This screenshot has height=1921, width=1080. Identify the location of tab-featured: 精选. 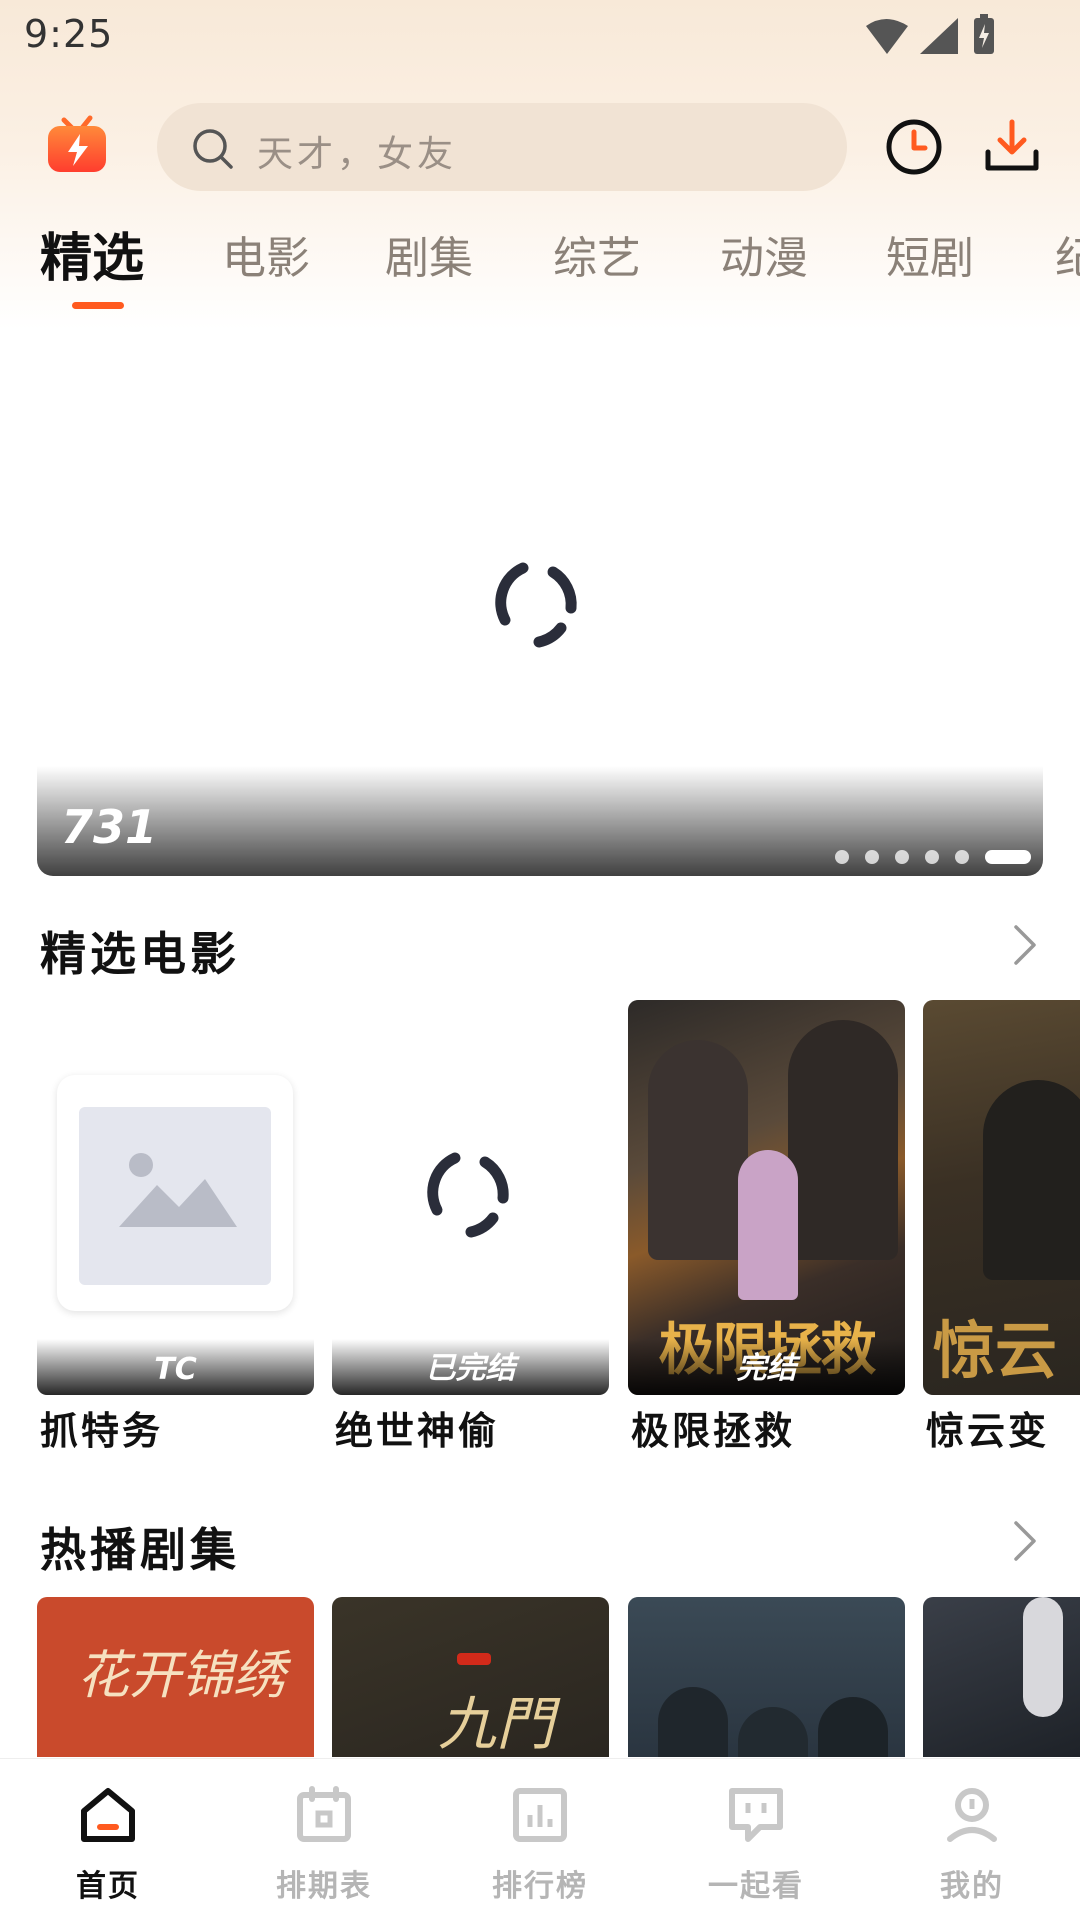
(92, 253).